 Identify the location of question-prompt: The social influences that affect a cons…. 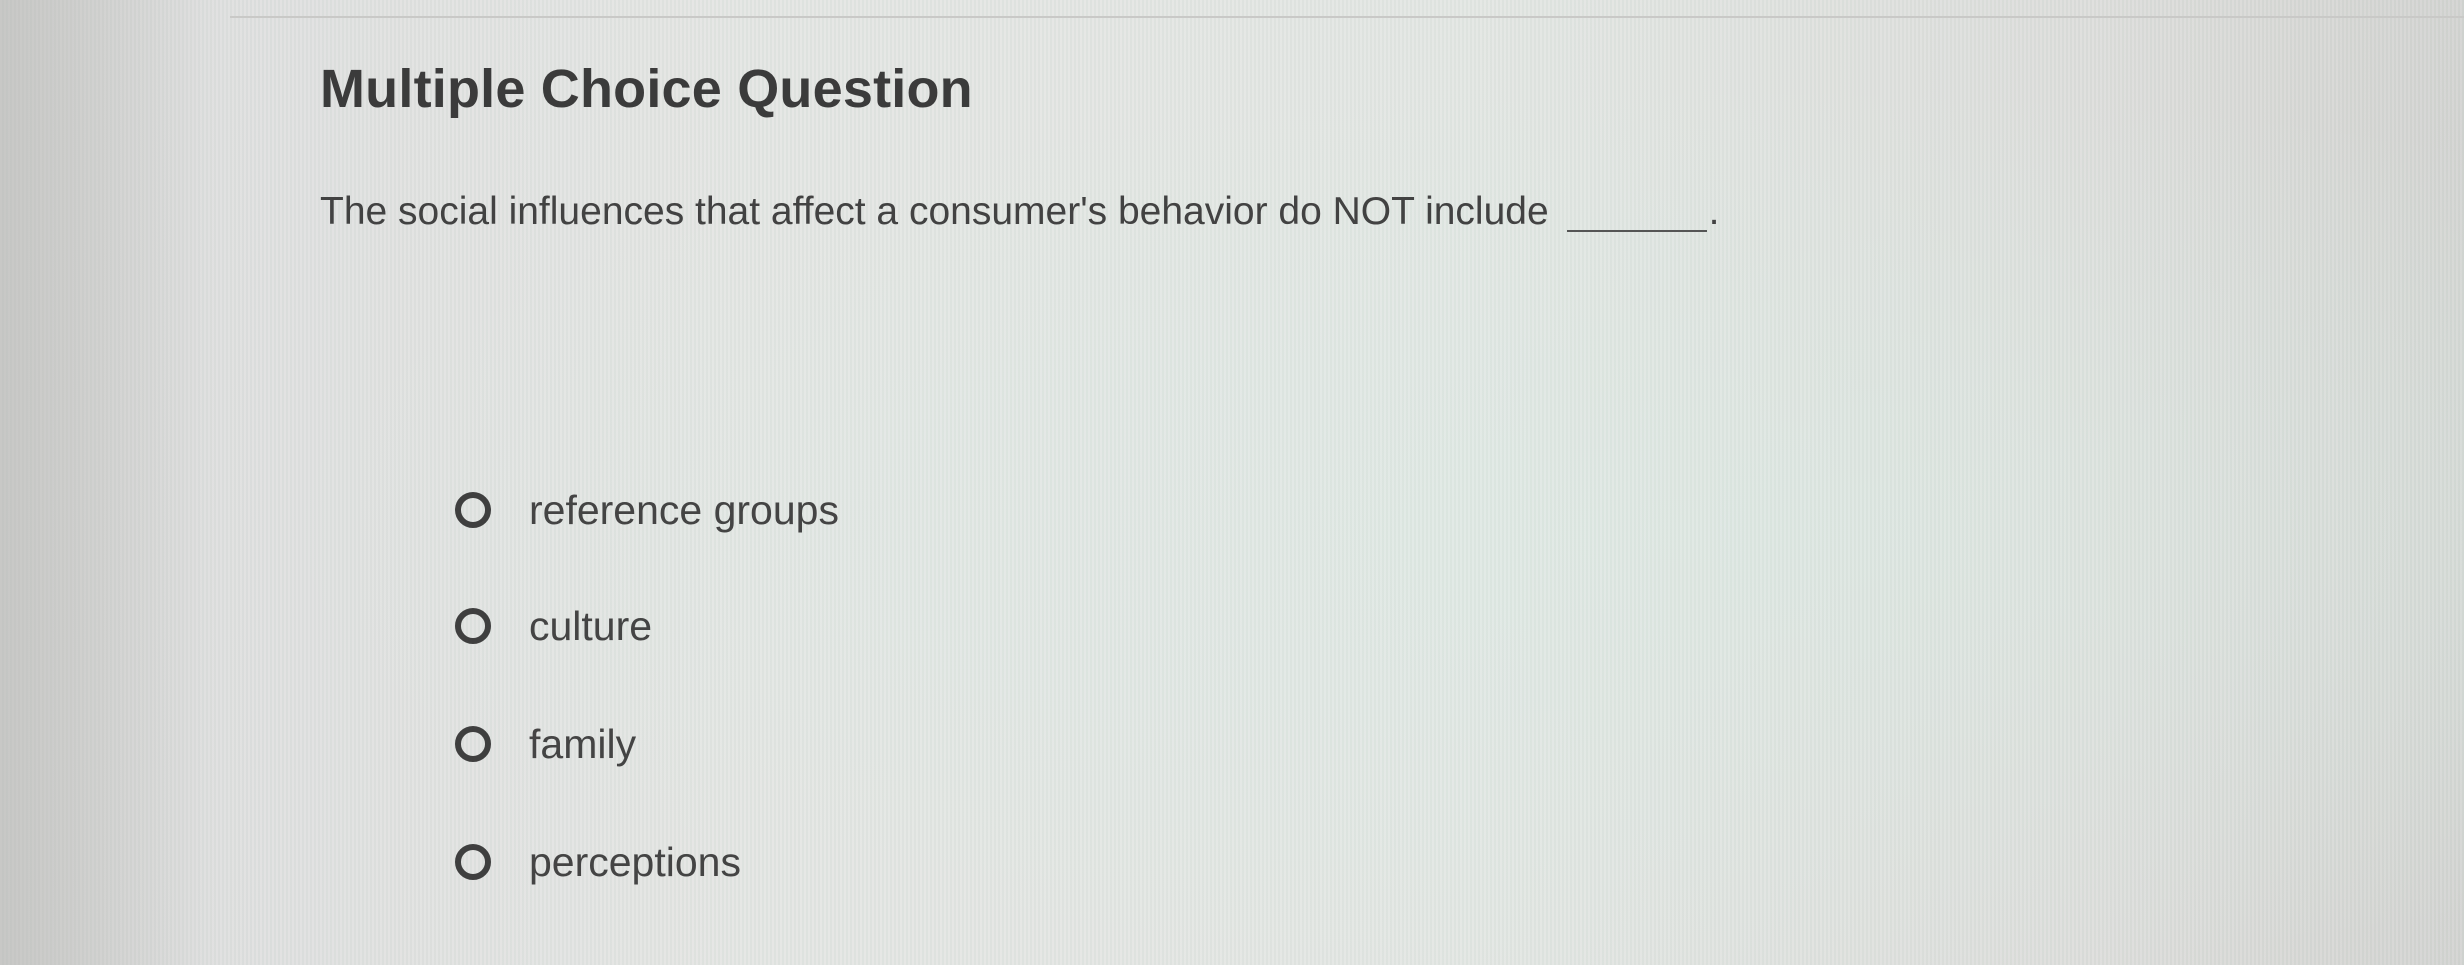
(1020, 213).